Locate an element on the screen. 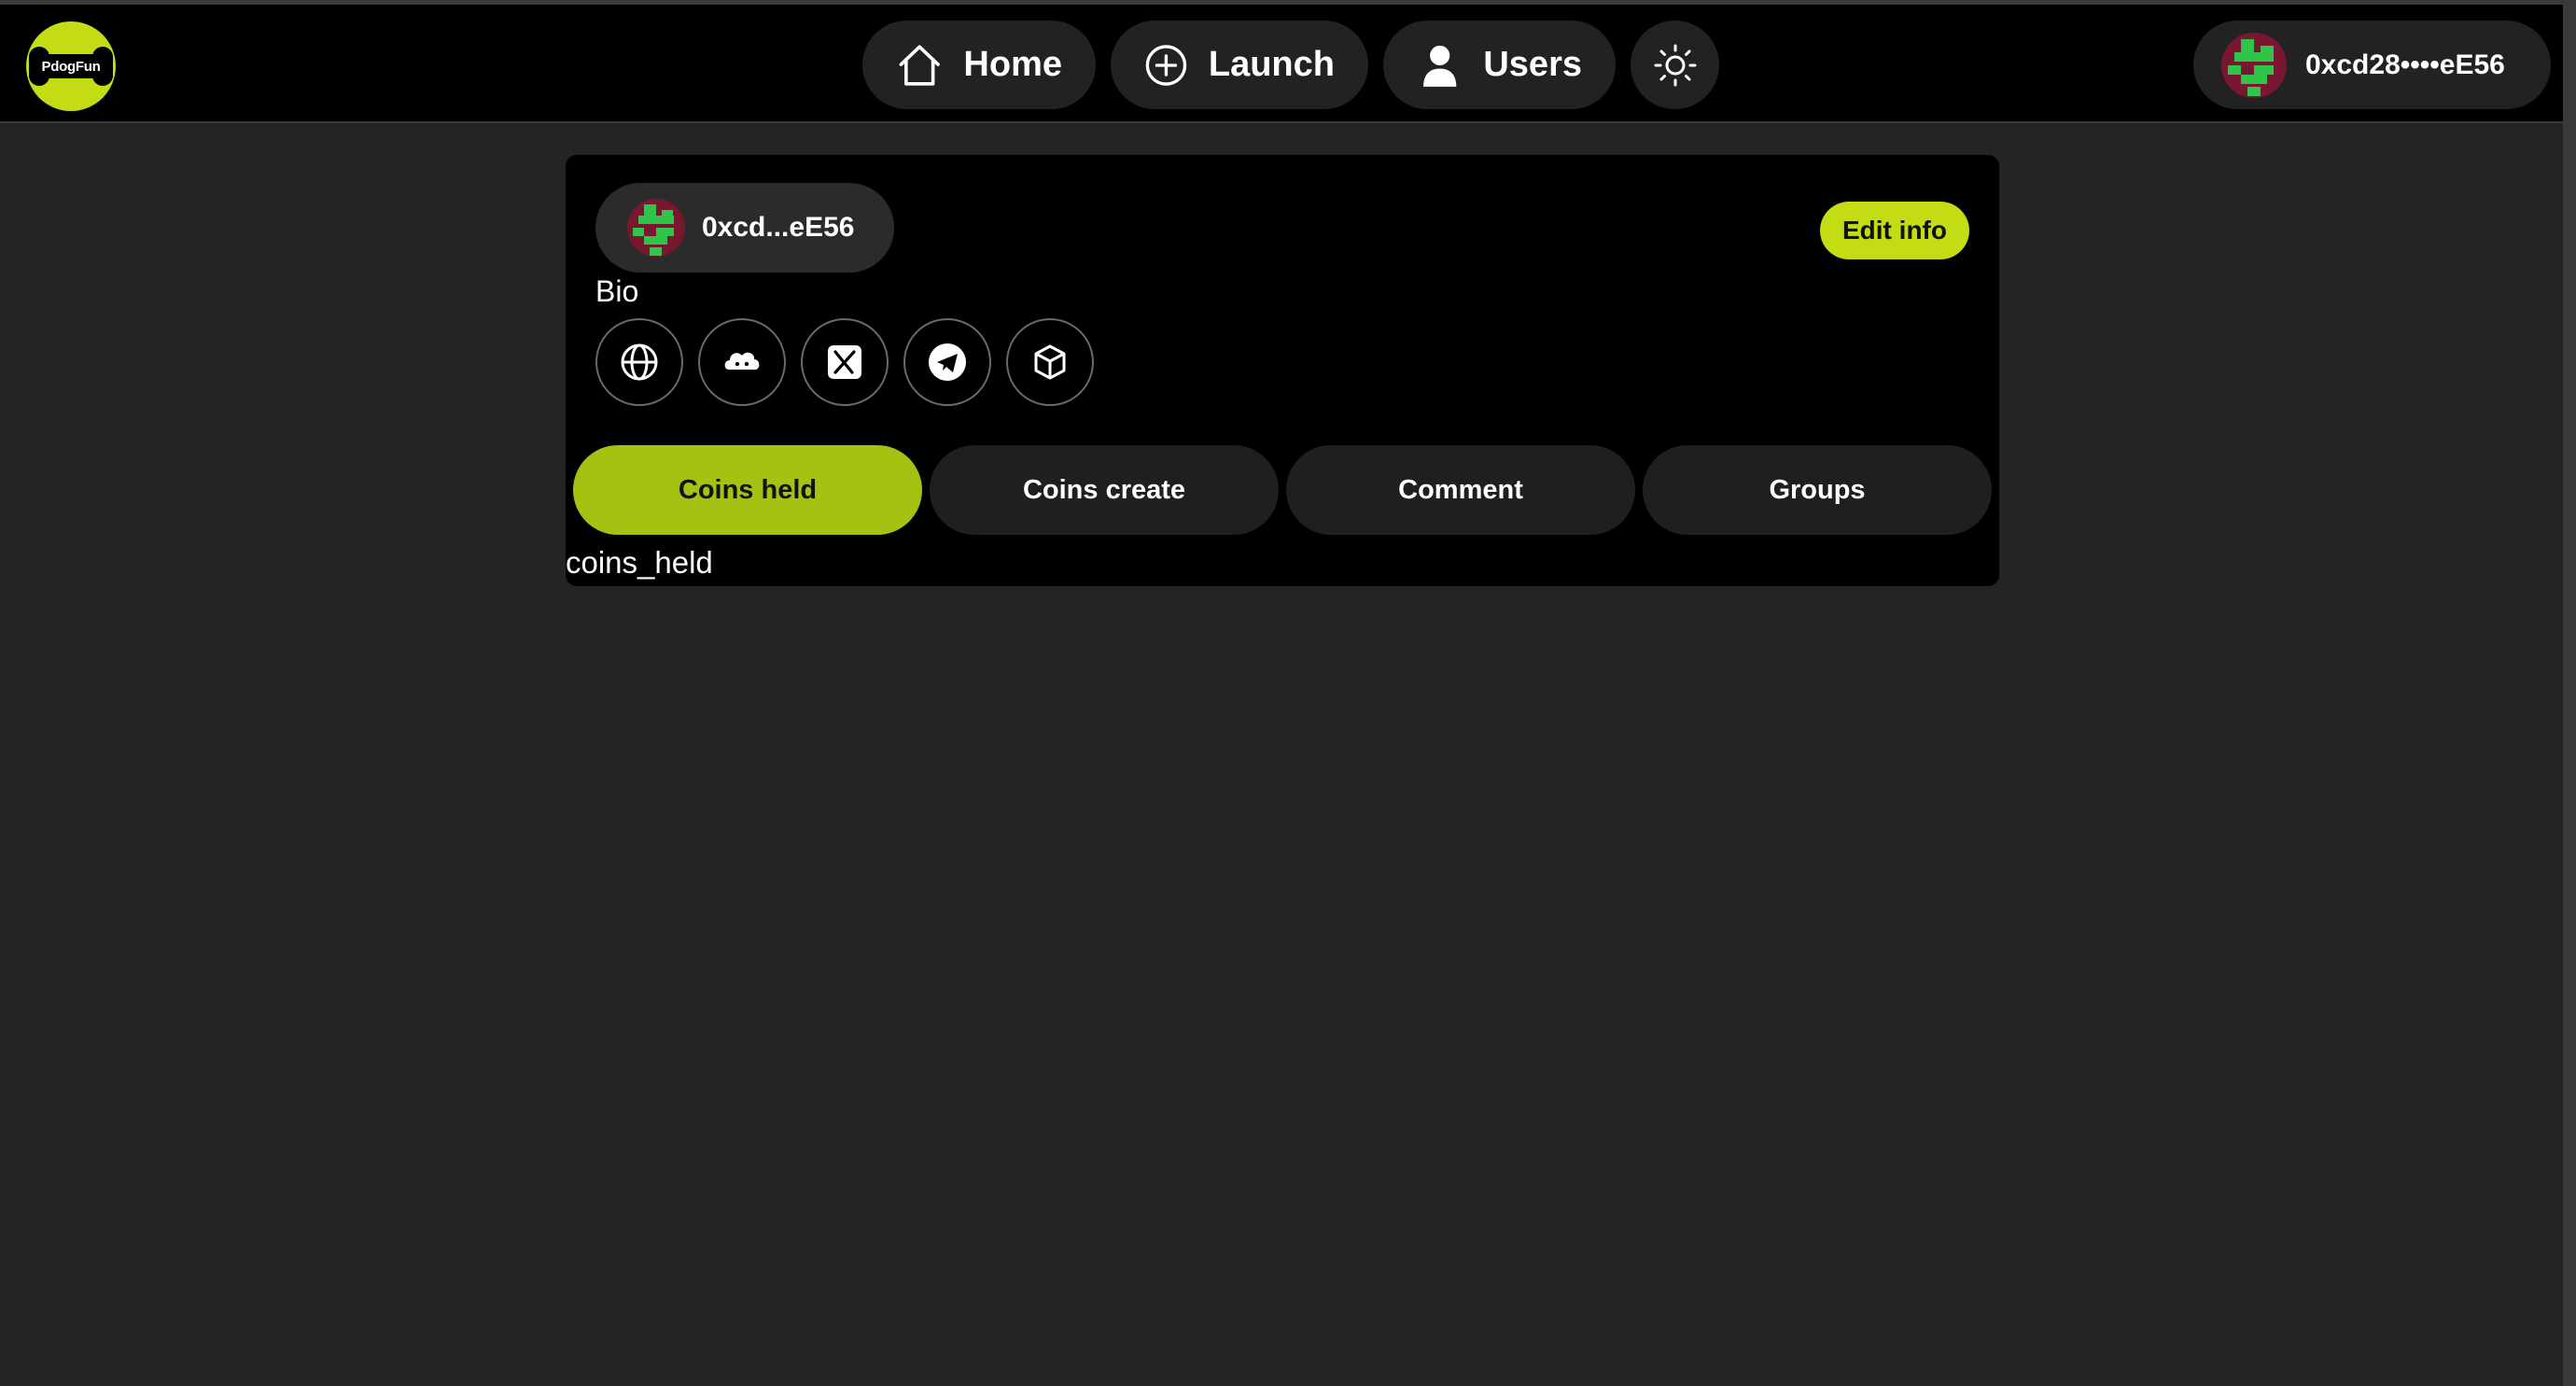  community-link-button is located at coordinates (742, 362).